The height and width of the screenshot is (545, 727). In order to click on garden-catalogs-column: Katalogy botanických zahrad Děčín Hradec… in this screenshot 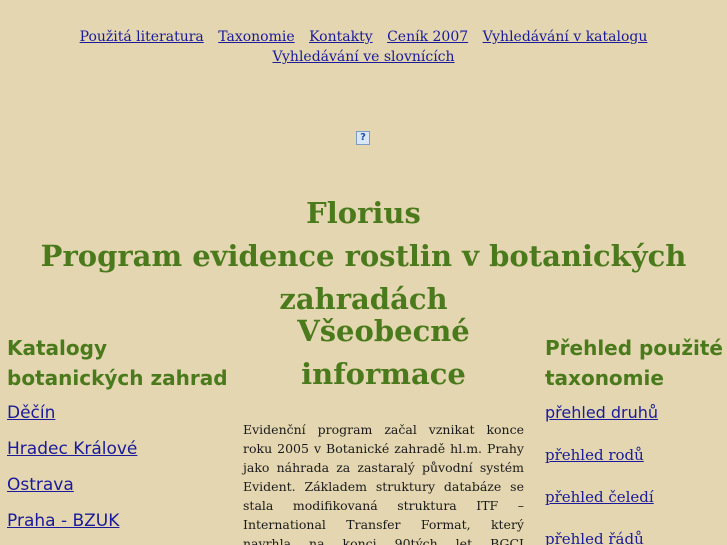, I will do `click(122, 439)`.